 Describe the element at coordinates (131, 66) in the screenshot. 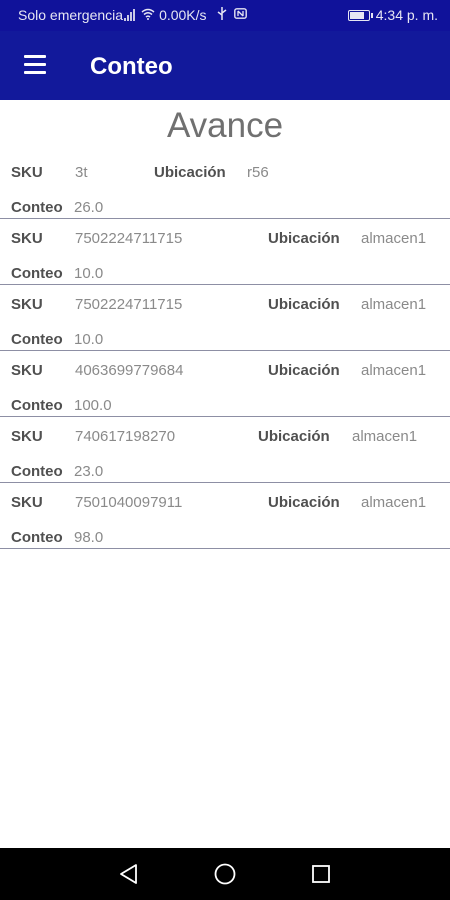

I see `app-title: Conteo` at that location.